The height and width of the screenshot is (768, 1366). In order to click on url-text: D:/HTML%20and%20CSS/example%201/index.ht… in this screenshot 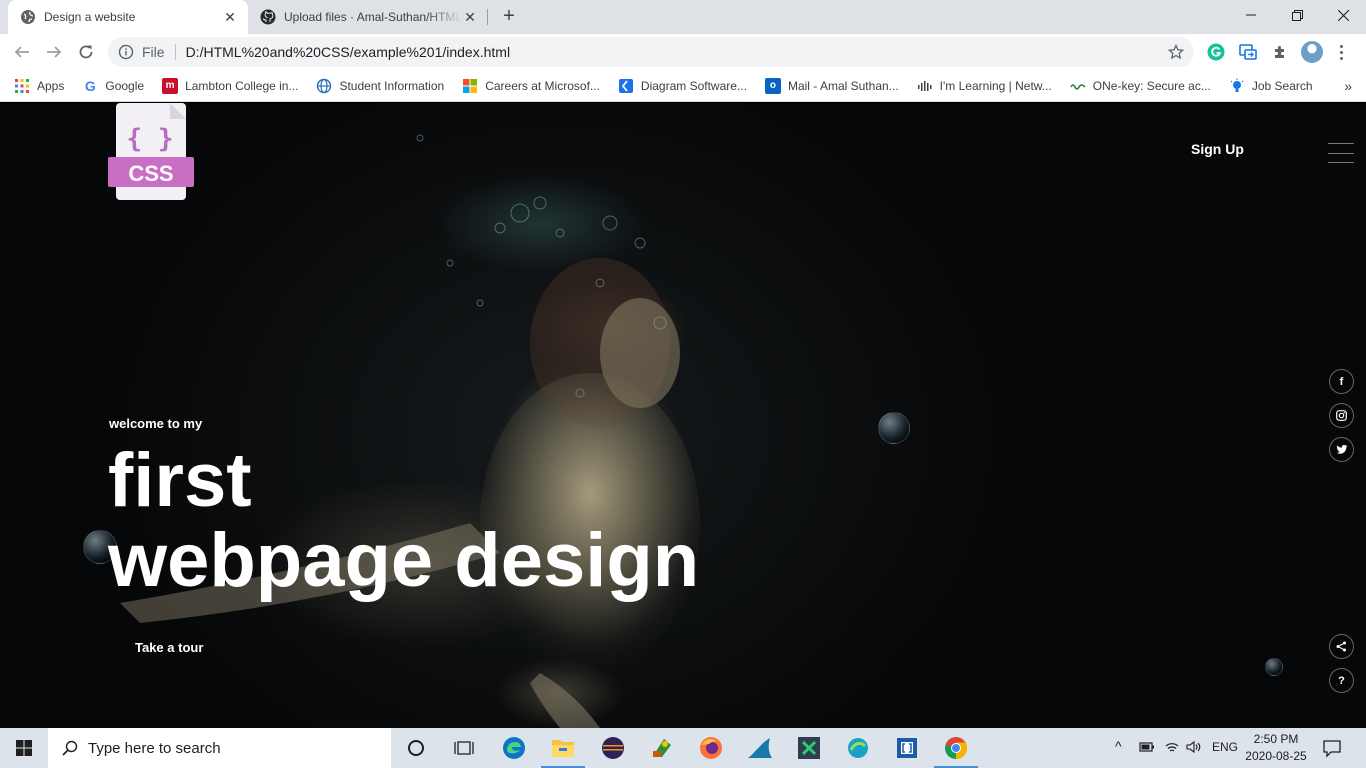, I will do `click(348, 52)`.